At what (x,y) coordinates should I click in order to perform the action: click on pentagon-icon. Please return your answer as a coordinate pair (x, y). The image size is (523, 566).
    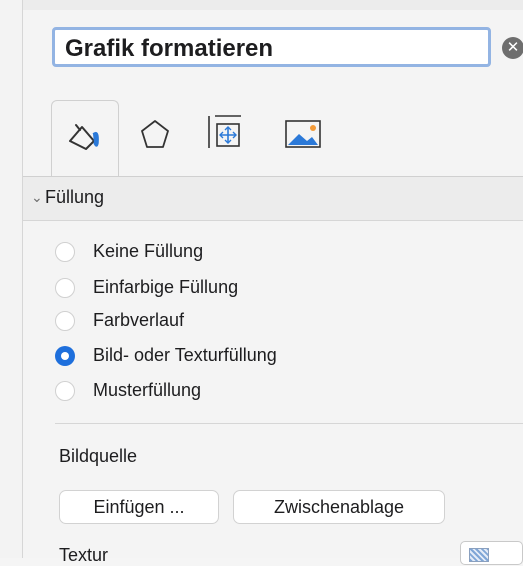
    Looking at the image, I should click on (155, 134).